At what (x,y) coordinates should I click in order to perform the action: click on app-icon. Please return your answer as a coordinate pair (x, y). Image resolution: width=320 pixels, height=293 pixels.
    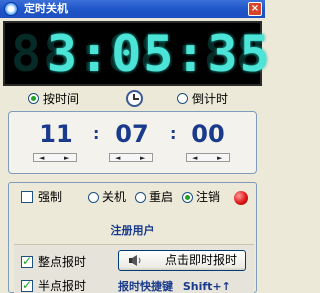
    Looking at the image, I should click on (11, 9).